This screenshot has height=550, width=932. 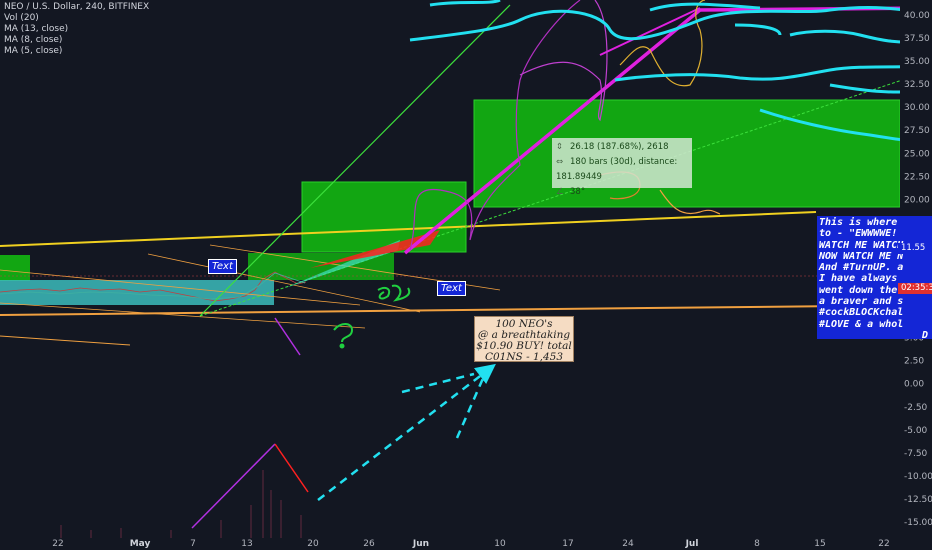 I want to click on green-zone-middle, so click(x=384, y=217).